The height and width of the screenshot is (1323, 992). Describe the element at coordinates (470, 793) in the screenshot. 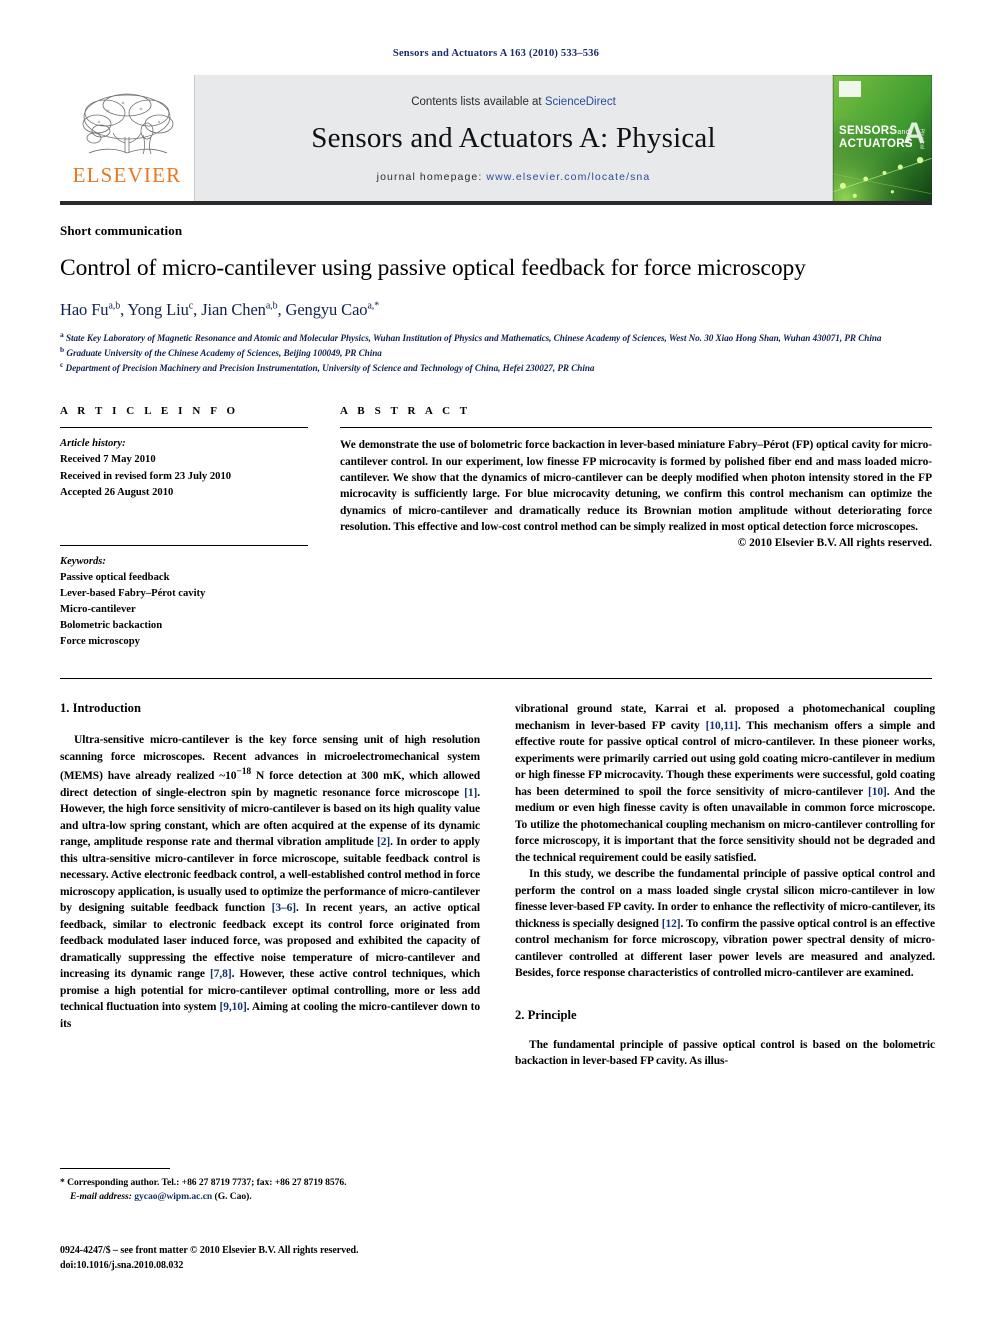

I see `citation-1: [1]` at that location.